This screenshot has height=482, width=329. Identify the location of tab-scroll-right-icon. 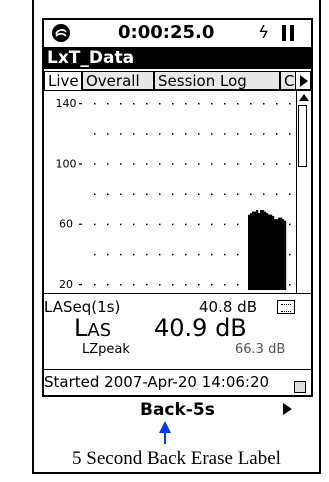
(303, 80).